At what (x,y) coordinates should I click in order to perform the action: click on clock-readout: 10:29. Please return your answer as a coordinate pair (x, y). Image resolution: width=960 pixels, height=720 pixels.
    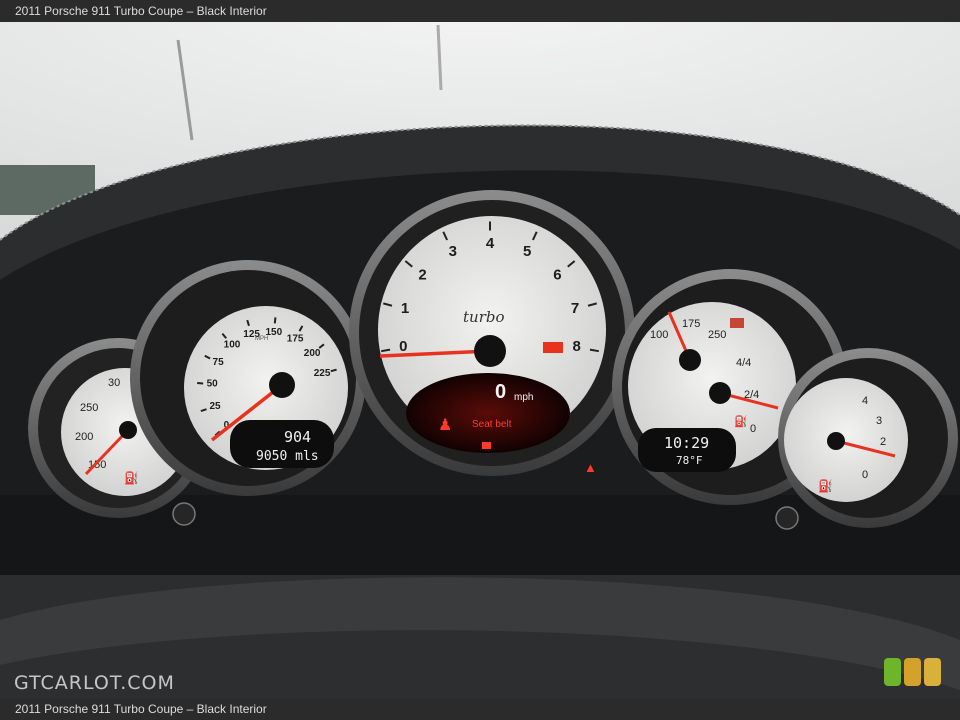
    Looking at the image, I should click on (686, 443).